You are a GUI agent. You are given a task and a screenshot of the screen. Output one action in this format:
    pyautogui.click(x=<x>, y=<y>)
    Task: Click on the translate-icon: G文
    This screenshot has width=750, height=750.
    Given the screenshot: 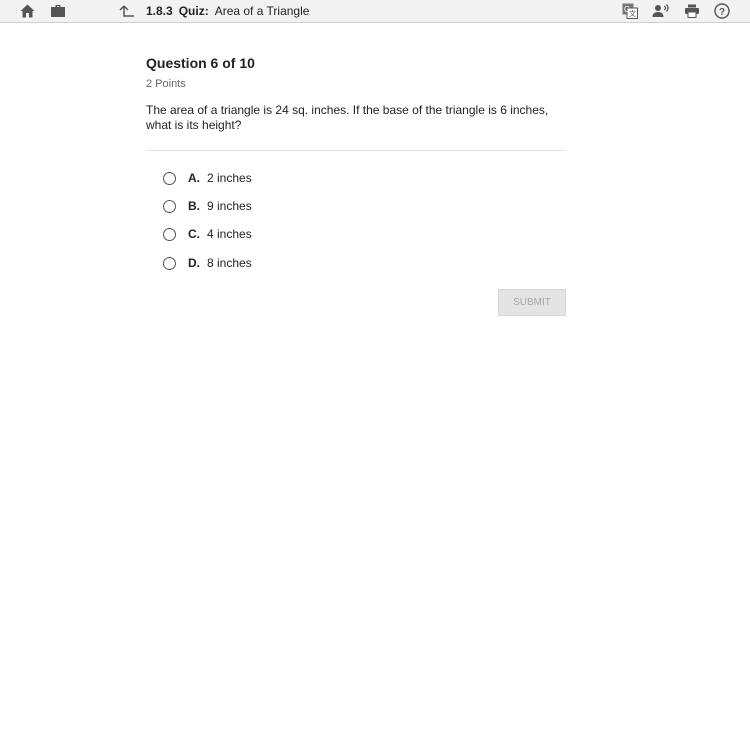 What is the action you would take?
    pyautogui.click(x=630, y=11)
    